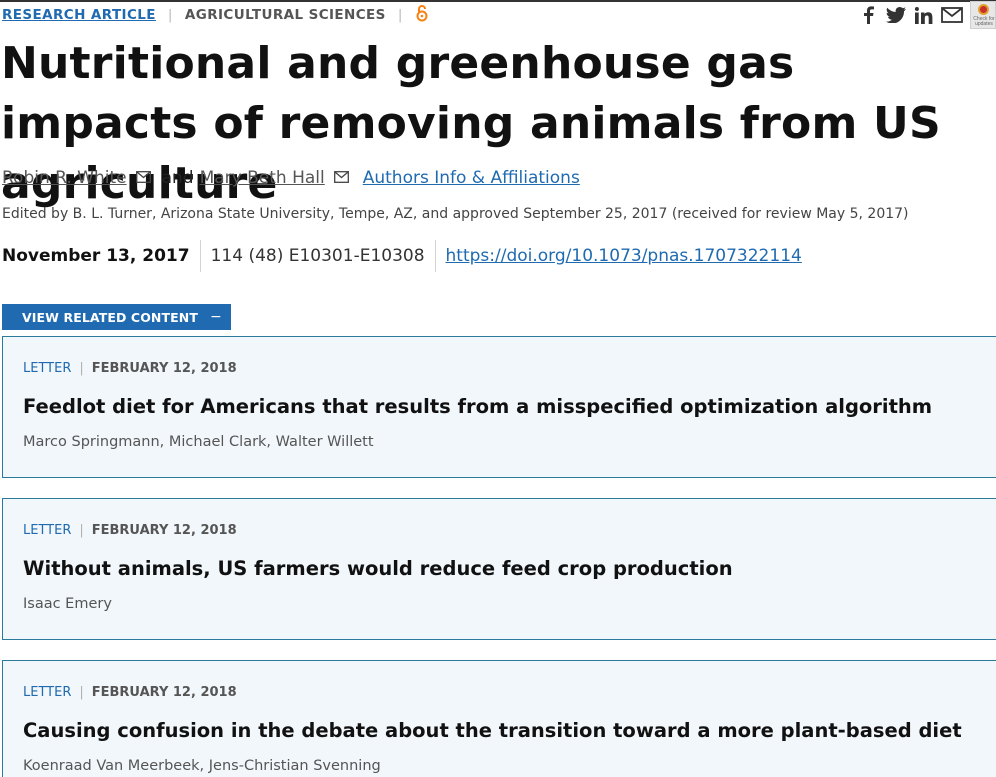 The image size is (996, 777). I want to click on view-related-content-button: VIEW RELATED CONTENT −, so click(116, 317).